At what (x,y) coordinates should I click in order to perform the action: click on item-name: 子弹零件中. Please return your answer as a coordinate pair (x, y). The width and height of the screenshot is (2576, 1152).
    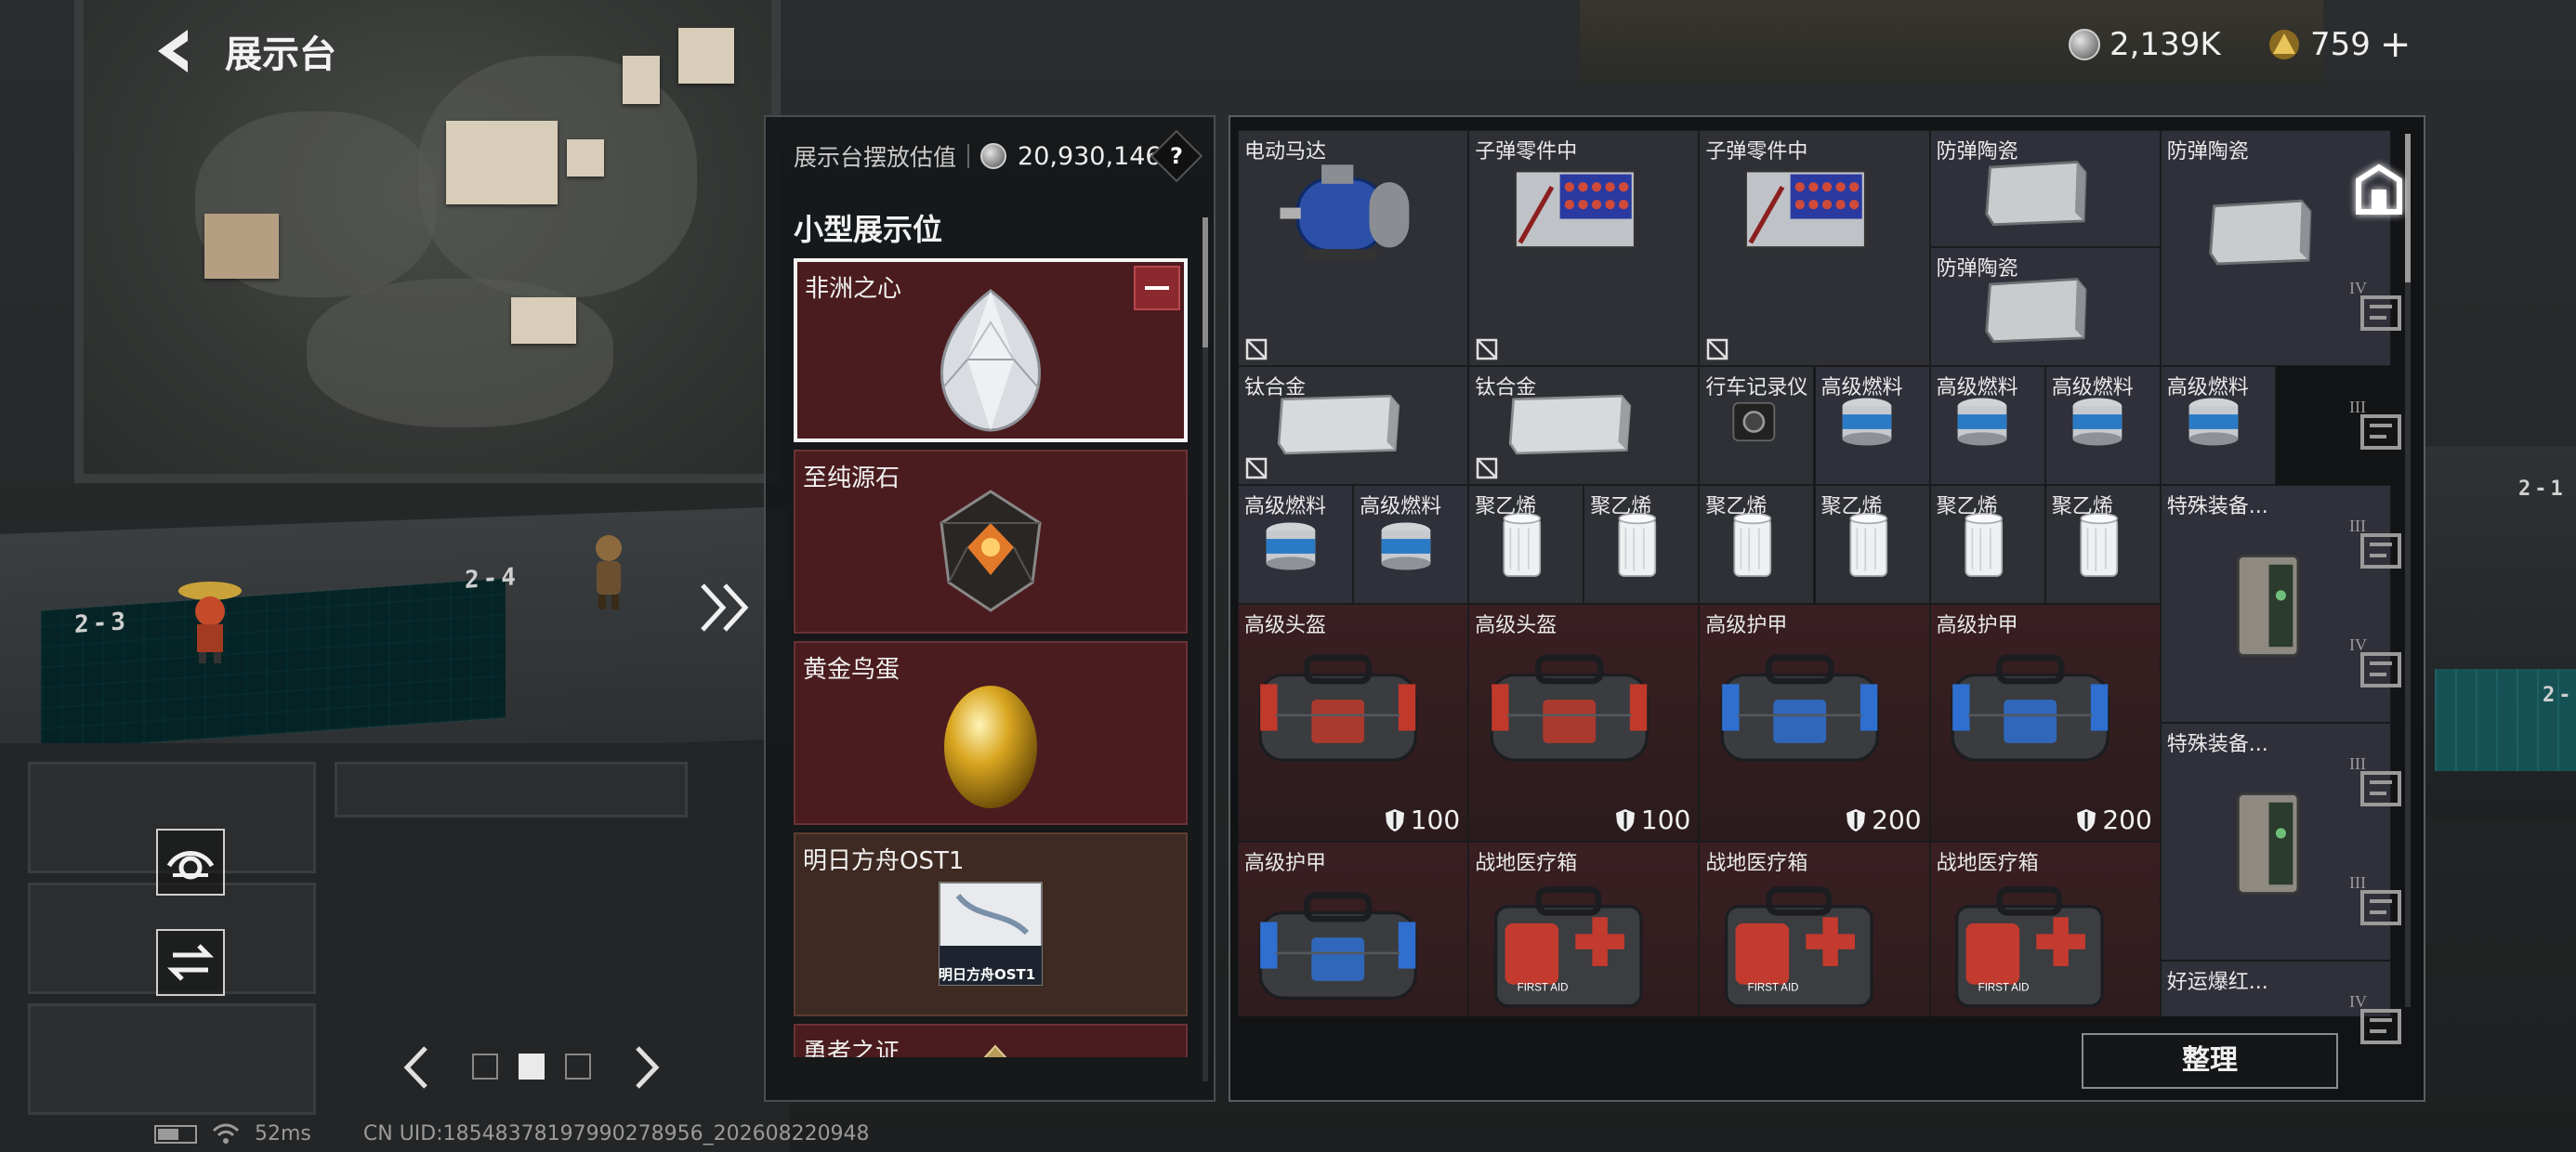
    Looking at the image, I should click on (1526, 152).